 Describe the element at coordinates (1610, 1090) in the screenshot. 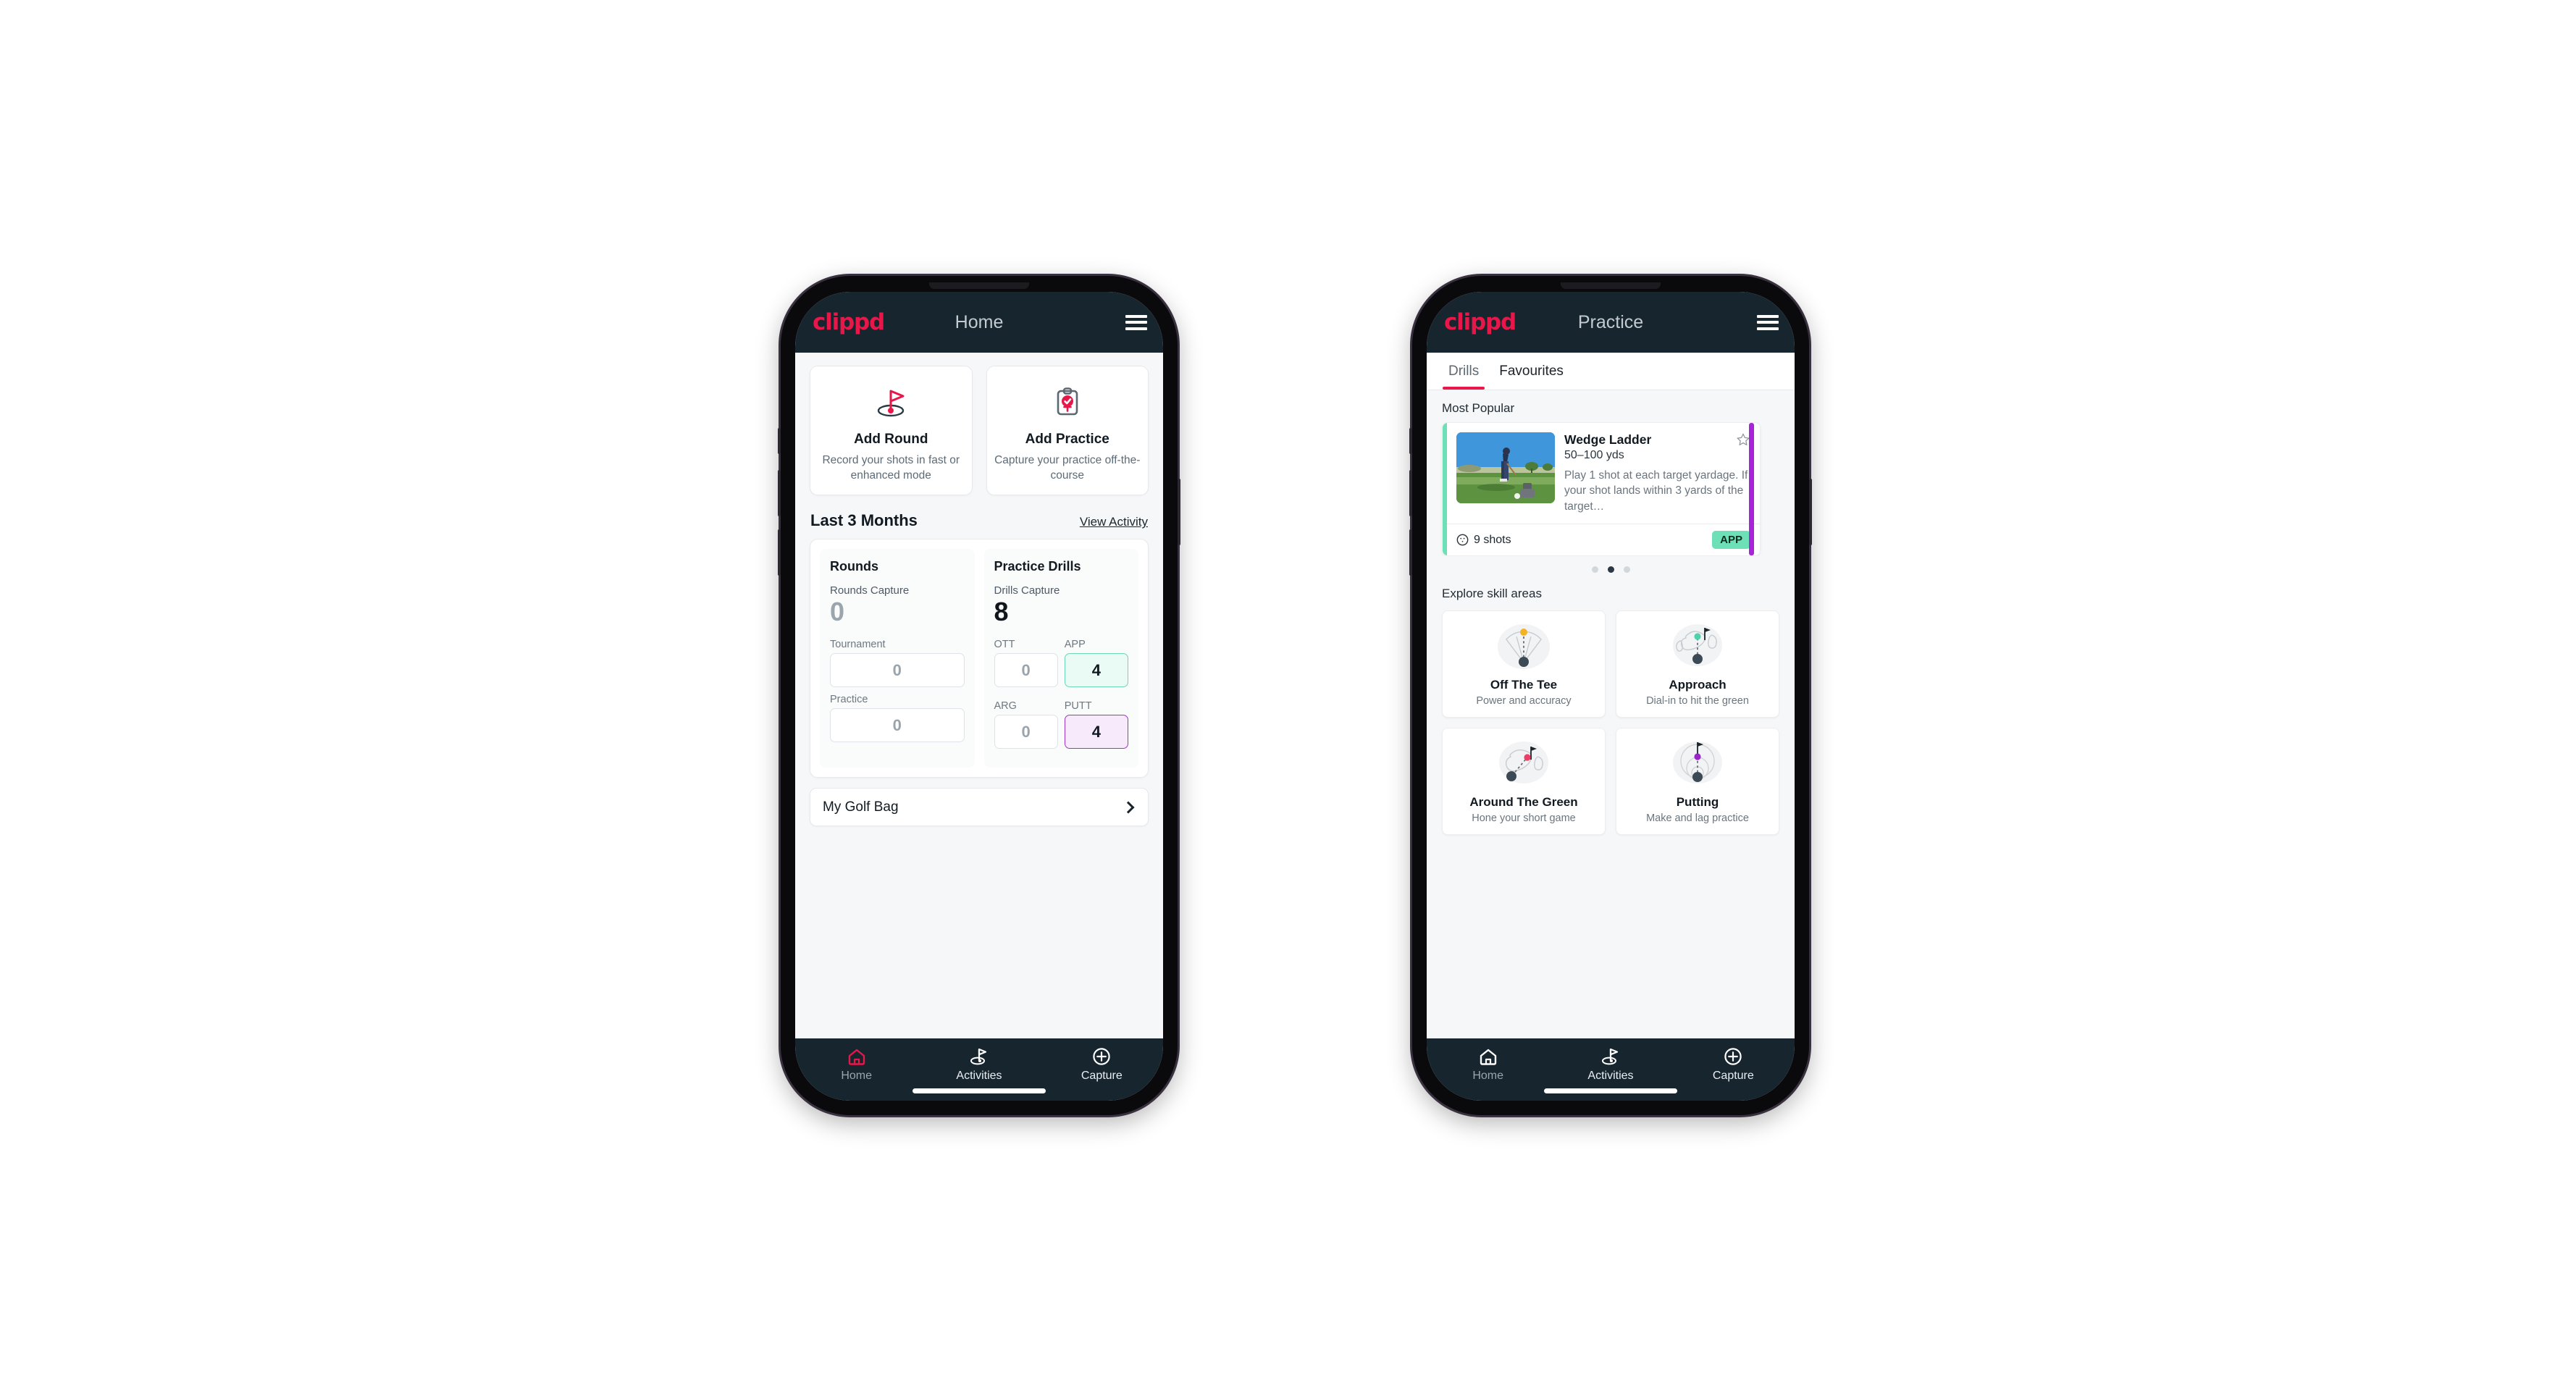

I see `home-indicator-bar` at that location.